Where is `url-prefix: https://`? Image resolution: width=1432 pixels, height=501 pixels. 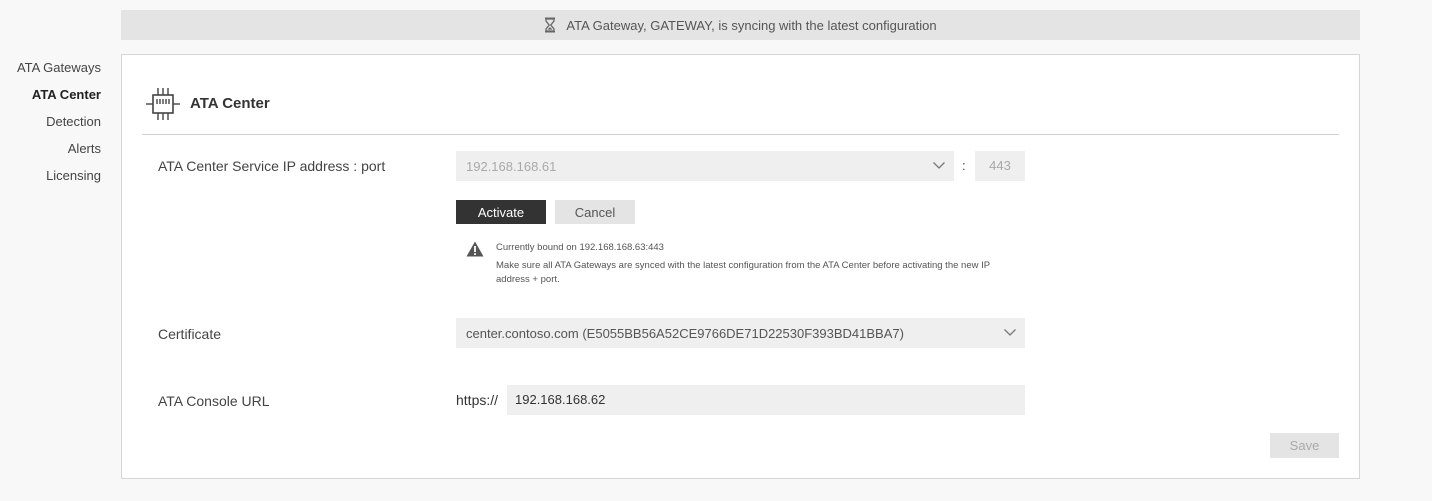
url-prefix: https:// is located at coordinates (477, 400).